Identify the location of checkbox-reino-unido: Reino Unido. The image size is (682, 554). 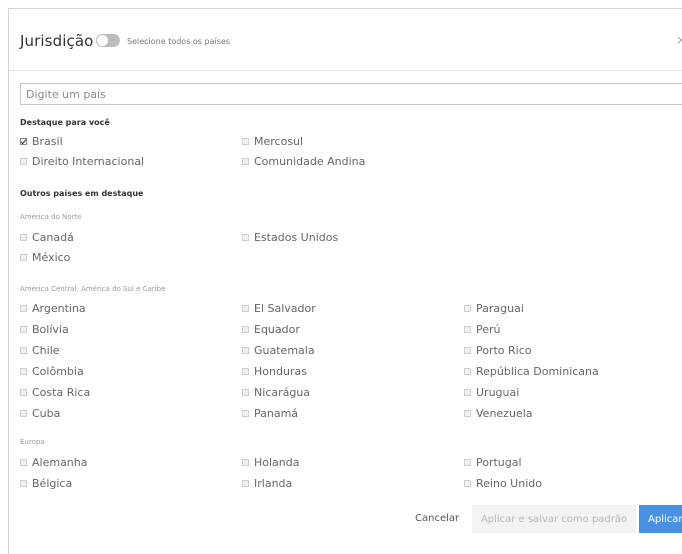
(503, 483).